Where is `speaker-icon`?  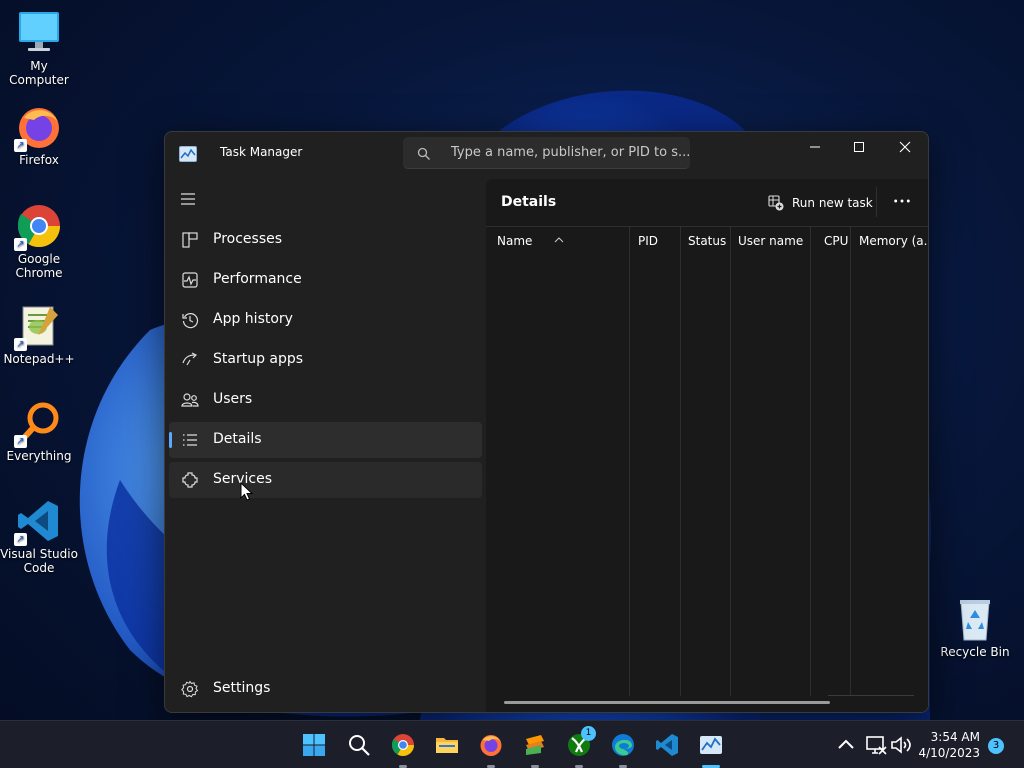
speaker-icon is located at coordinates (901, 745).